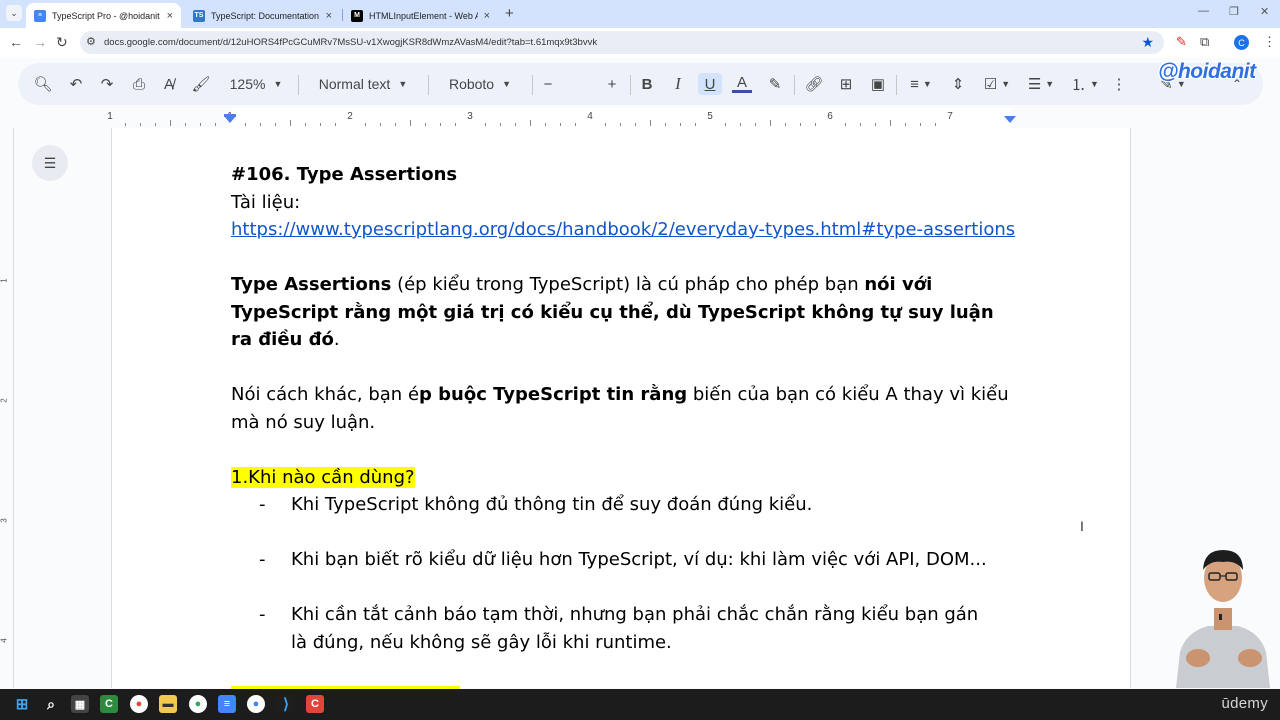  Describe the element at coordinates (590, 116) in the screenshot. I see `ruler-number: 4` at that location.